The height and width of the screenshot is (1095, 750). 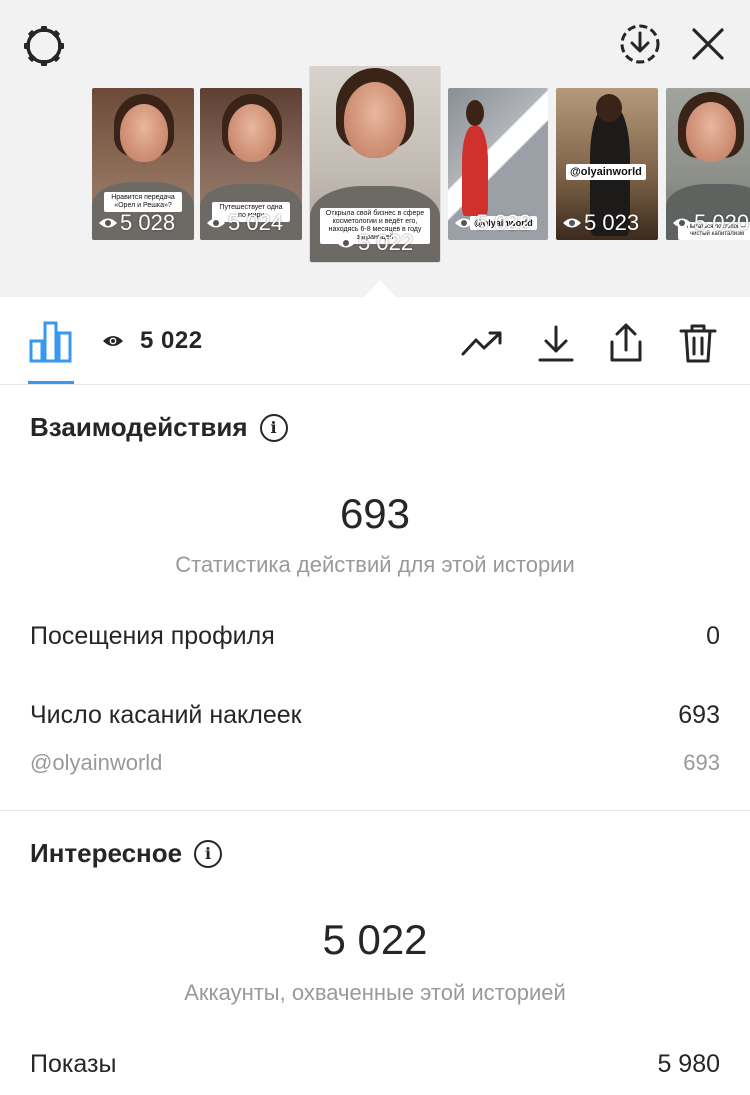 I want to click on close-button, so click(x=708, y=44).